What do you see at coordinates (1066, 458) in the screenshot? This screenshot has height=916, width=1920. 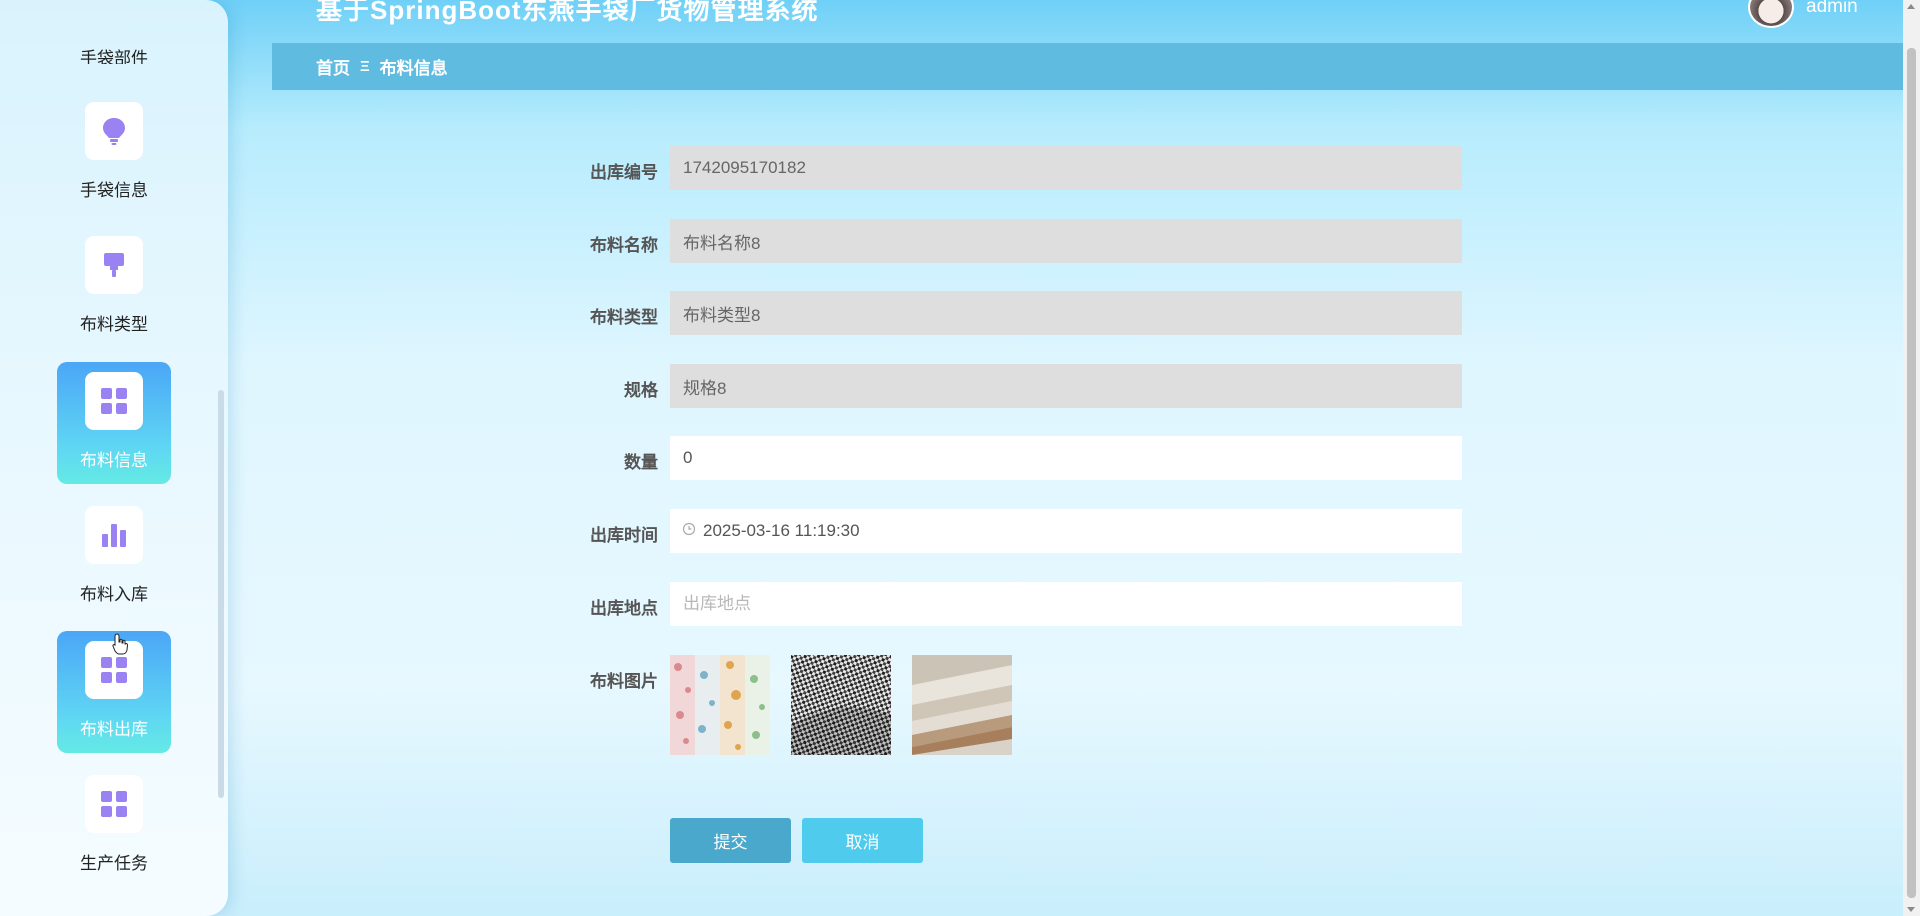 I see `quantity-field` at bounding box center [1066, 458].